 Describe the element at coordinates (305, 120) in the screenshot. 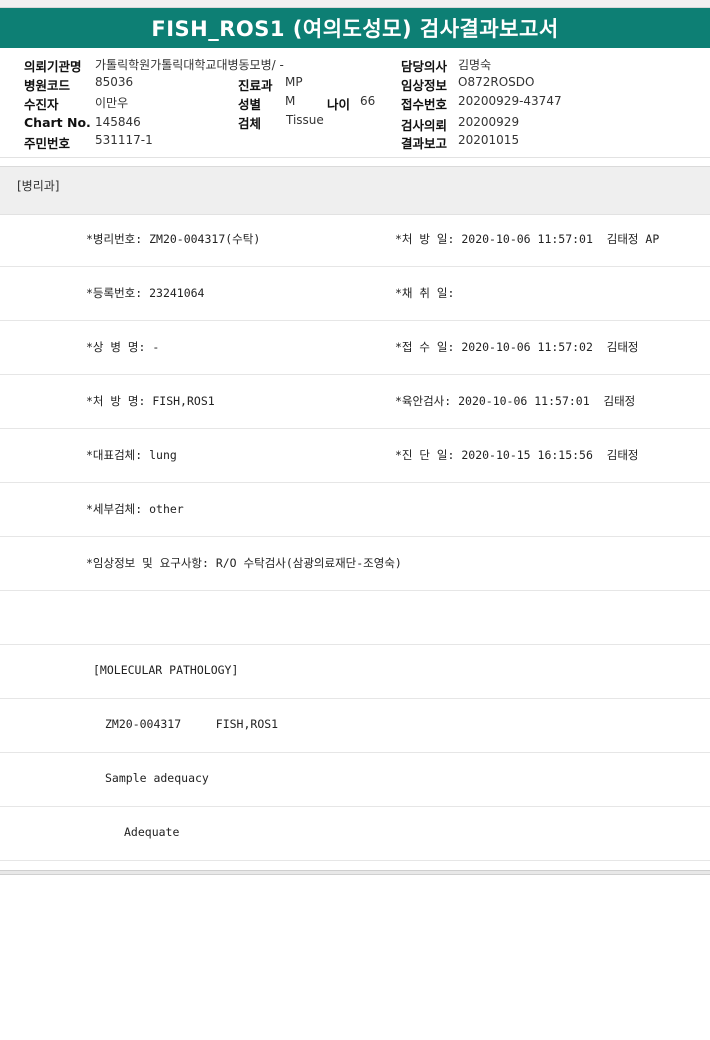

I see `specimen-value: Tissue` at that location.